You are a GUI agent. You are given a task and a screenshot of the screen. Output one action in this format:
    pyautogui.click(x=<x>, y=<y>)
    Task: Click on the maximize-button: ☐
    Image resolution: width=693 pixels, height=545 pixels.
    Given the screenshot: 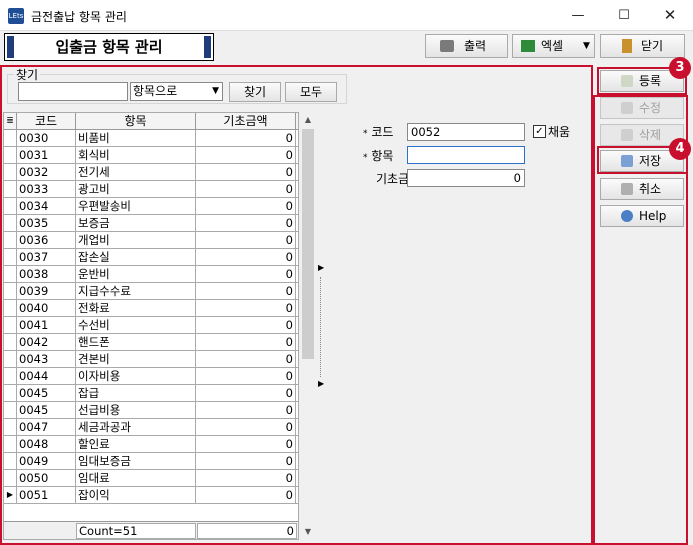 What is the action you would take?
    pyautogui.click(x=624, y=15)
    